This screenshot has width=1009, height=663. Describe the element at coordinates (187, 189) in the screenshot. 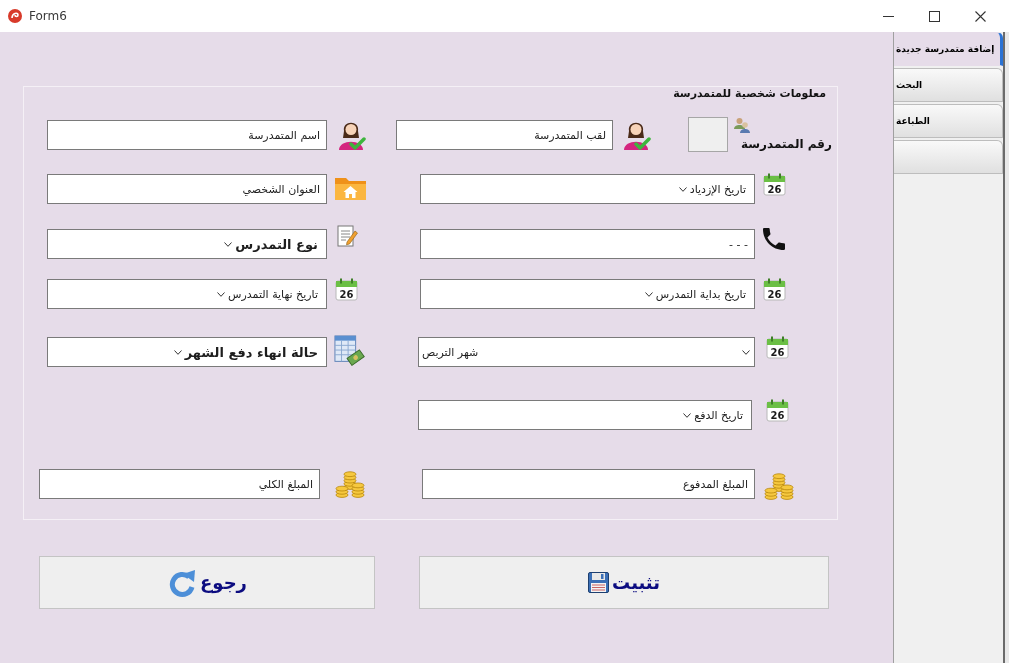

I see `text-field: العنوان الشخصي` at that location.